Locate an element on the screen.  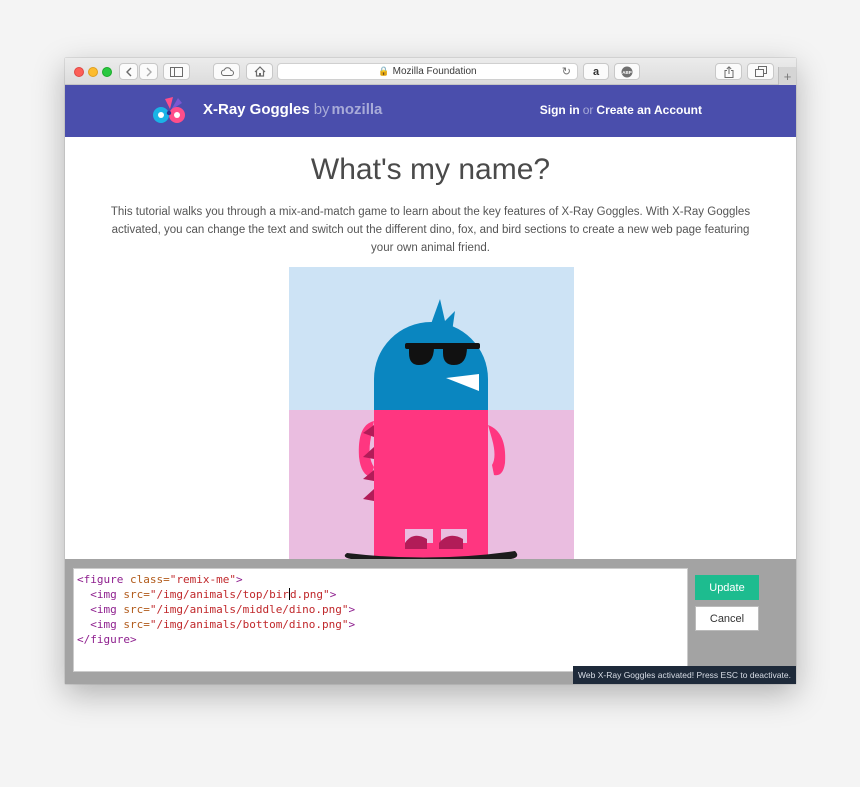
amazon-extension-button: a is located at coordinates (596, 71).